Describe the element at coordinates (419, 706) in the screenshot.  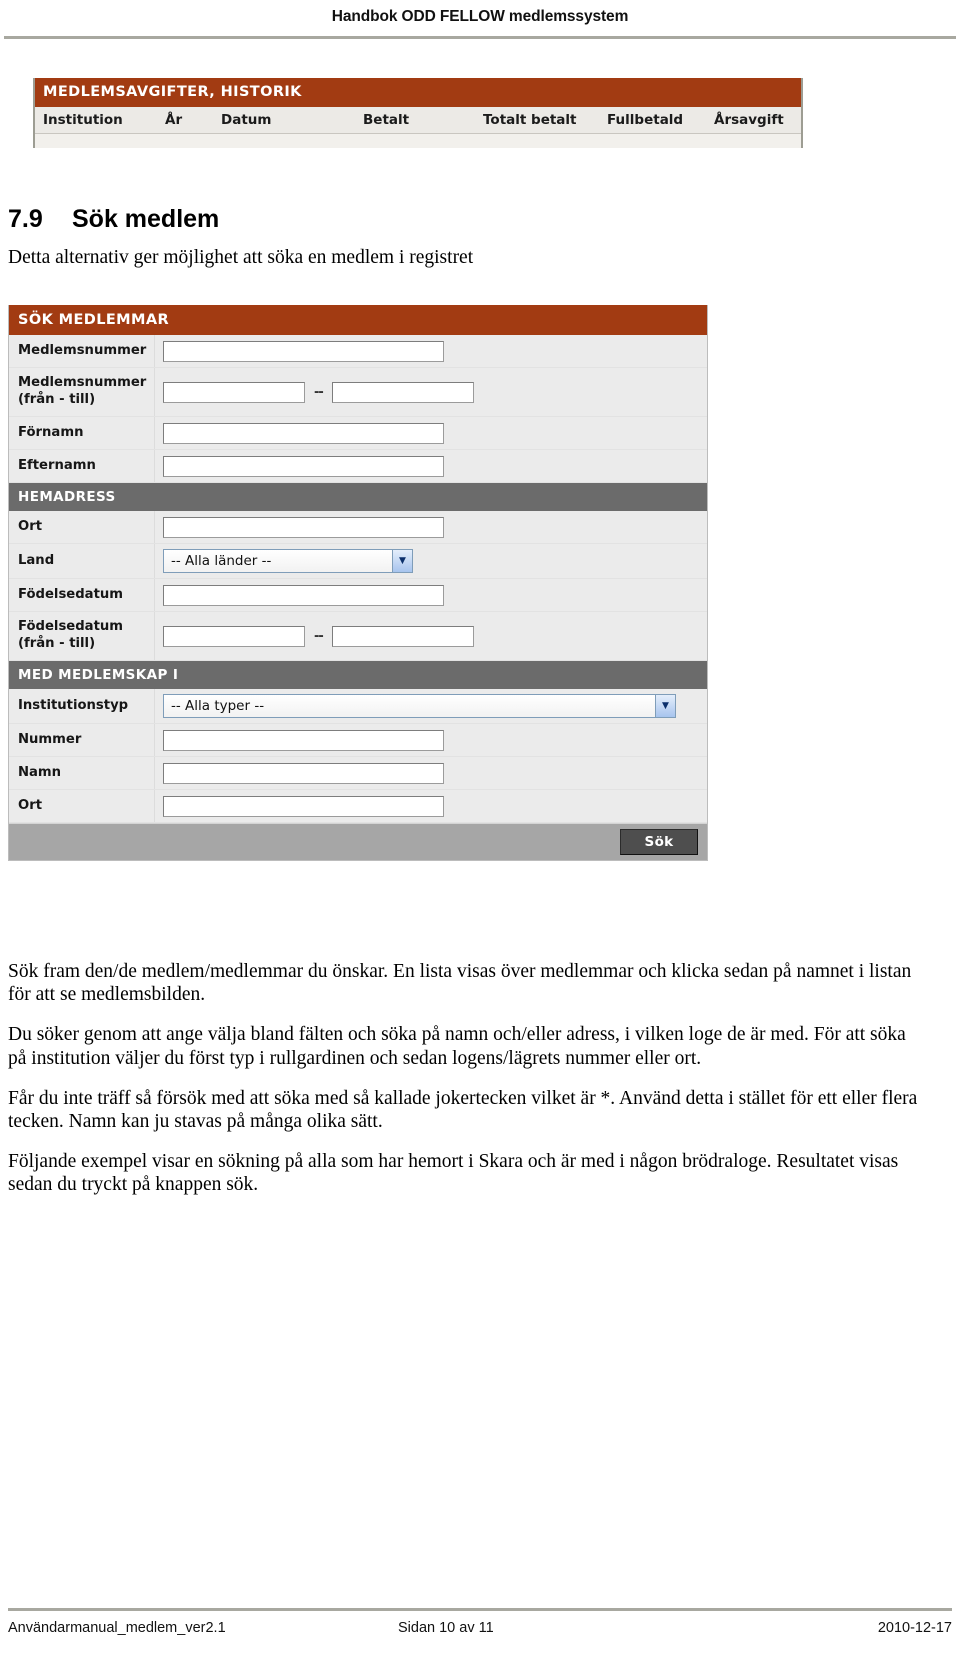
I see `institutionstyp-select: -- Alla typer -- ▼` at that location.